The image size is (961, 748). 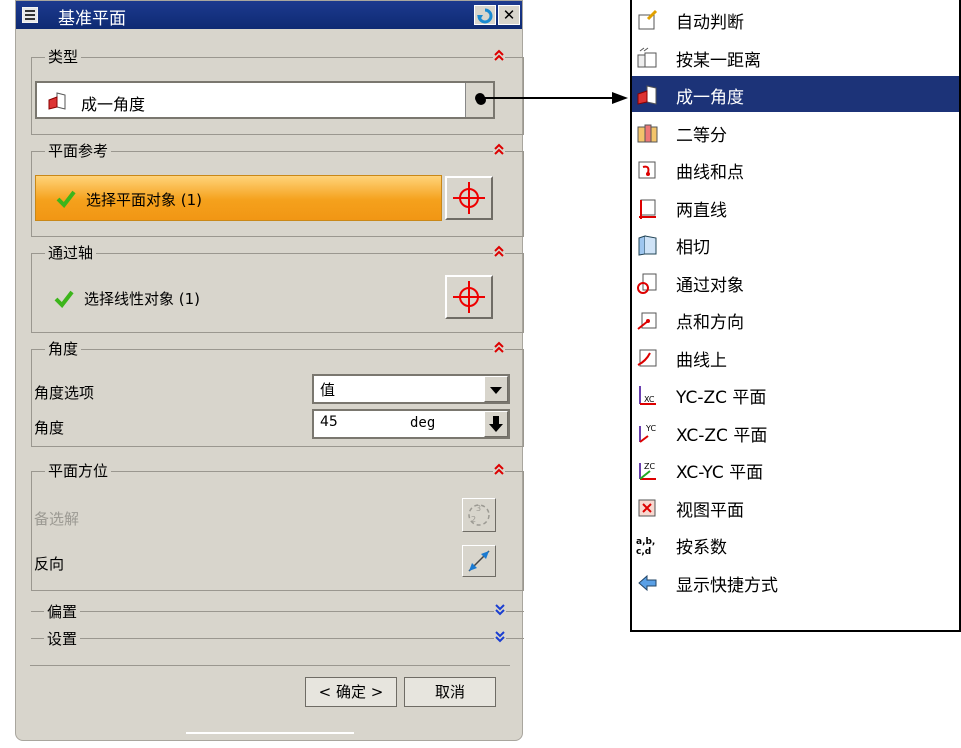 I want to click on axis-selector-button, so click(x=469, y=297).